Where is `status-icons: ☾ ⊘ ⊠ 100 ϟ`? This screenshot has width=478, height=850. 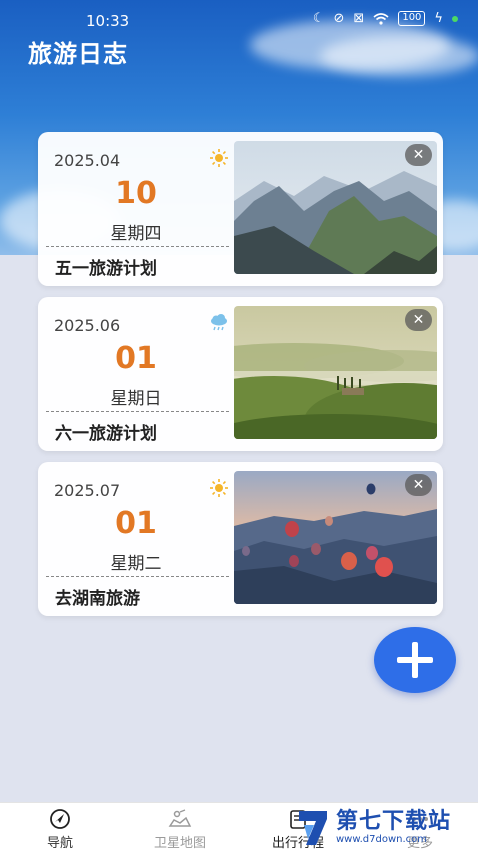 status-icons: ☾ ⊘ ⊠ 100 ϟ is located at coordinates (385, 18).